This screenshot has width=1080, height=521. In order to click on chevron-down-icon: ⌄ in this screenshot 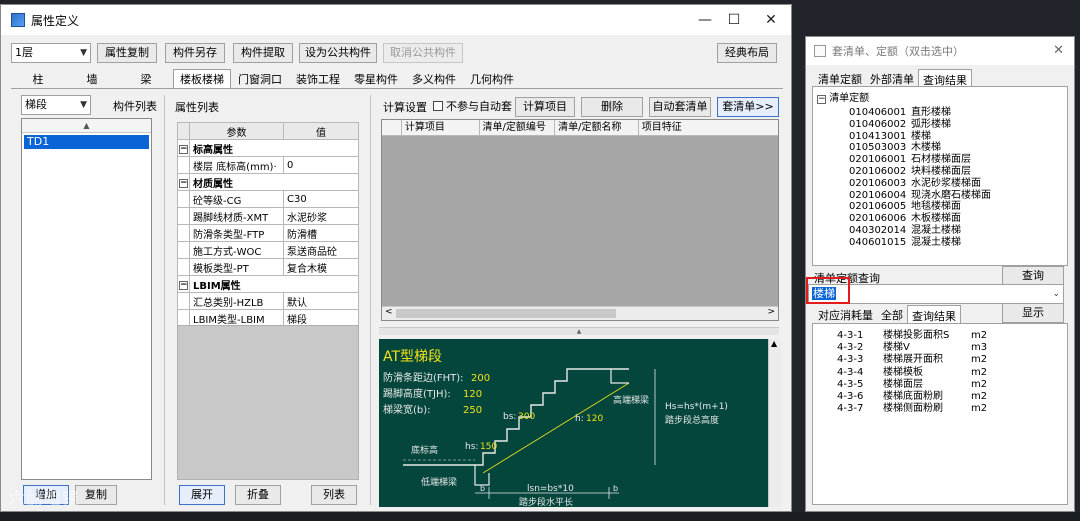, I will do `click(1056, 294)`.